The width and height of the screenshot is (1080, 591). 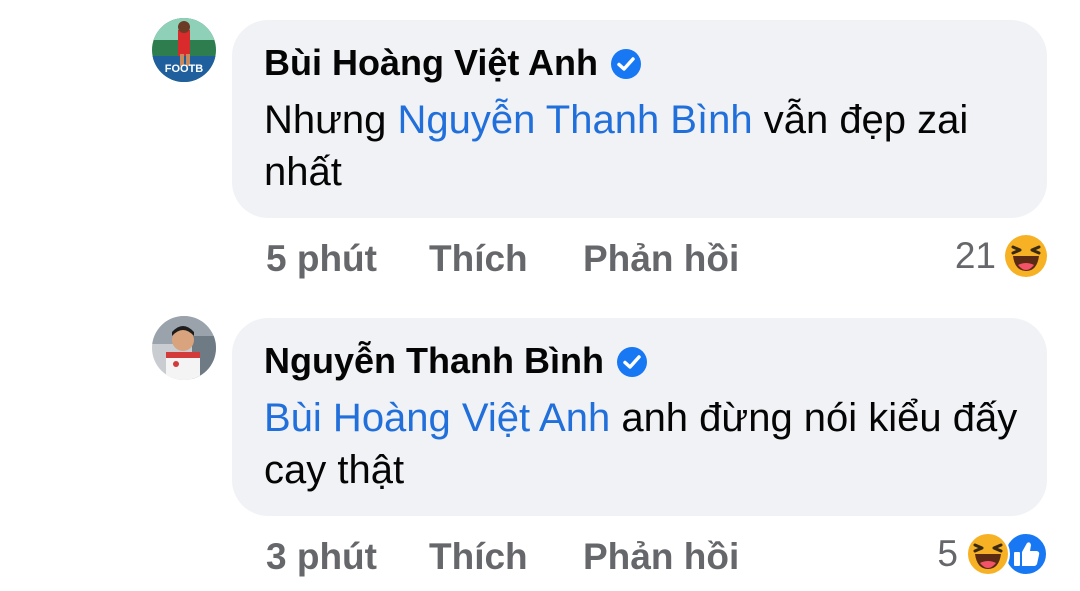 What do you see at coordinates (975, 255) in the screenshot?
I see `reaction-count: 21` at bounding box center [975, 255].